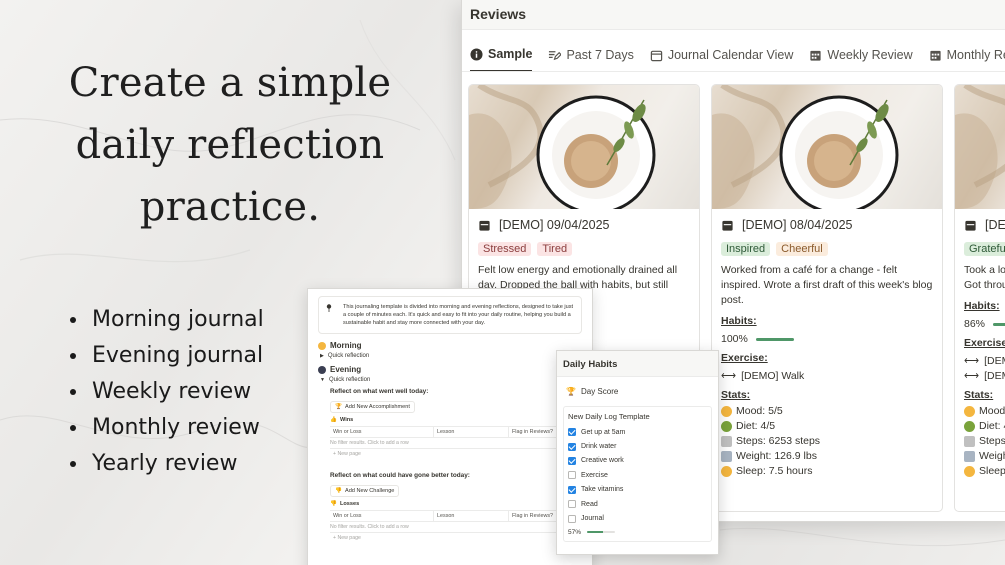 This screenshot has width=1005, height=565. Describe the element at coordinates (510, 54) in the screenshot. I see `tab-label: Sample` at that location.